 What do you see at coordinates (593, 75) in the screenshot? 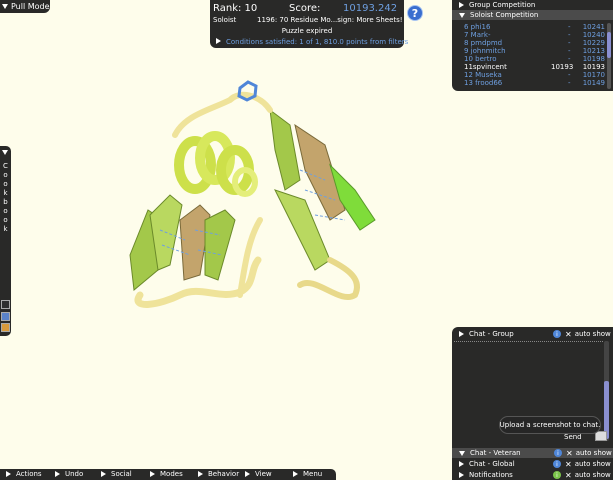
I see `player-score: 10170` at bounding box center [593, 75].